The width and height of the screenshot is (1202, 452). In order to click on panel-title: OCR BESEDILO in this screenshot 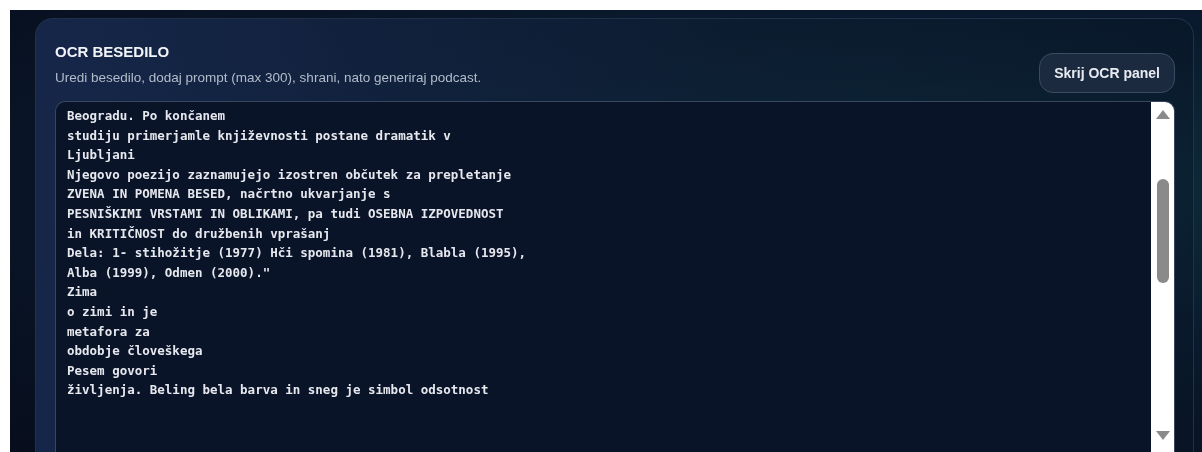, I will do `click(113, 51)`.